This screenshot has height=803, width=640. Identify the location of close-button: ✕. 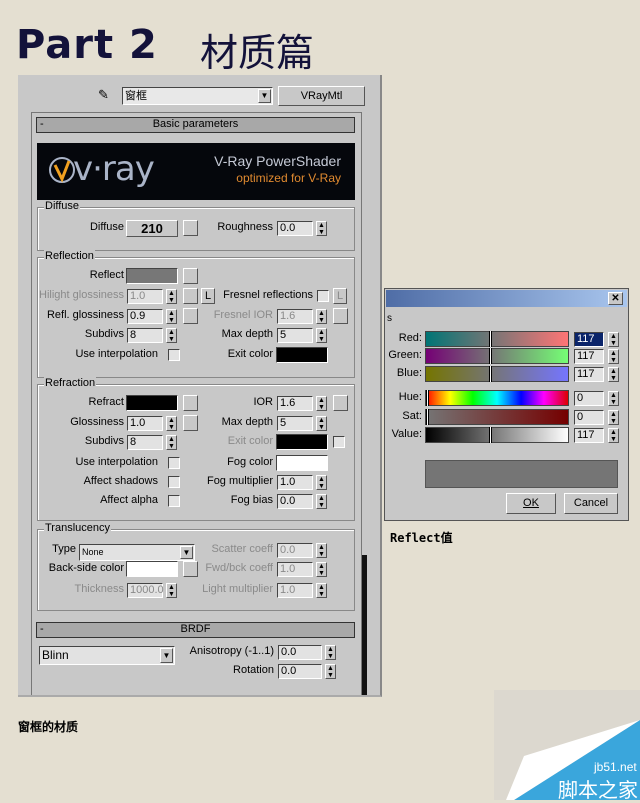
(615, 298).